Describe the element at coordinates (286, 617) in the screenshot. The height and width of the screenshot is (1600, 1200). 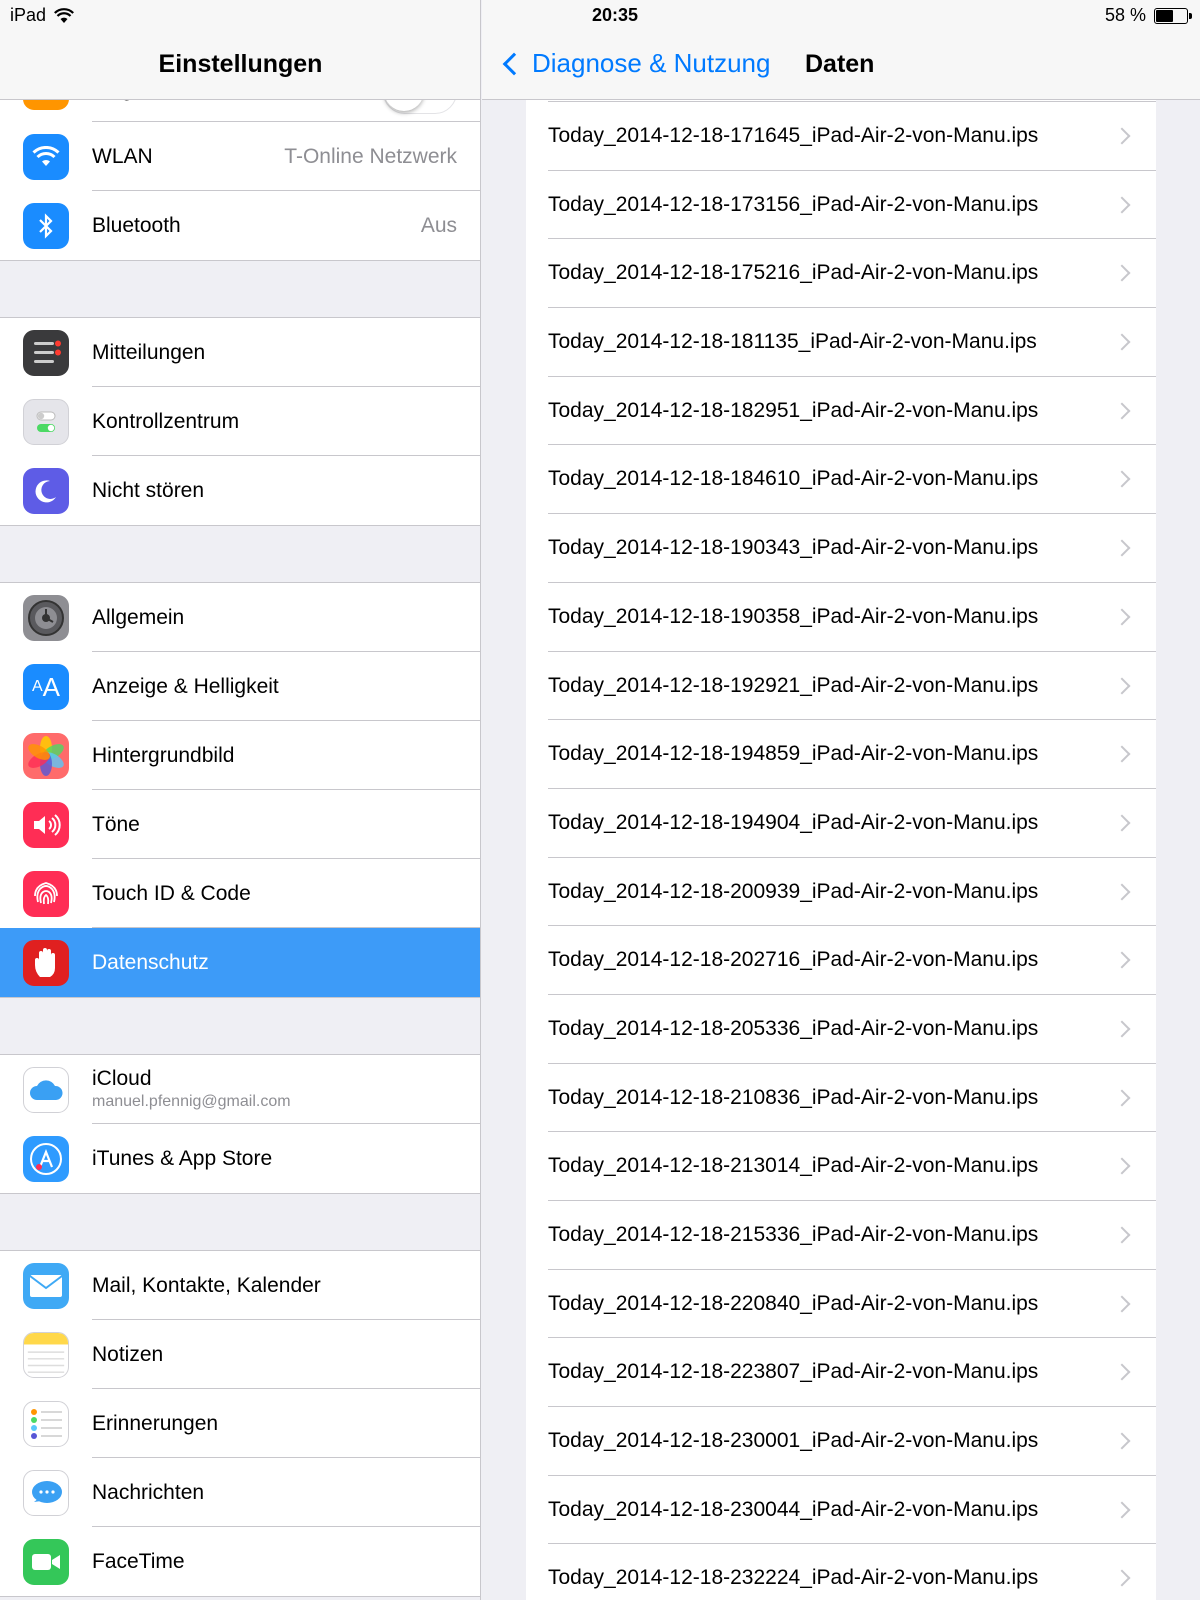
I see `sidebar-item-text: Allgemein` at that location.